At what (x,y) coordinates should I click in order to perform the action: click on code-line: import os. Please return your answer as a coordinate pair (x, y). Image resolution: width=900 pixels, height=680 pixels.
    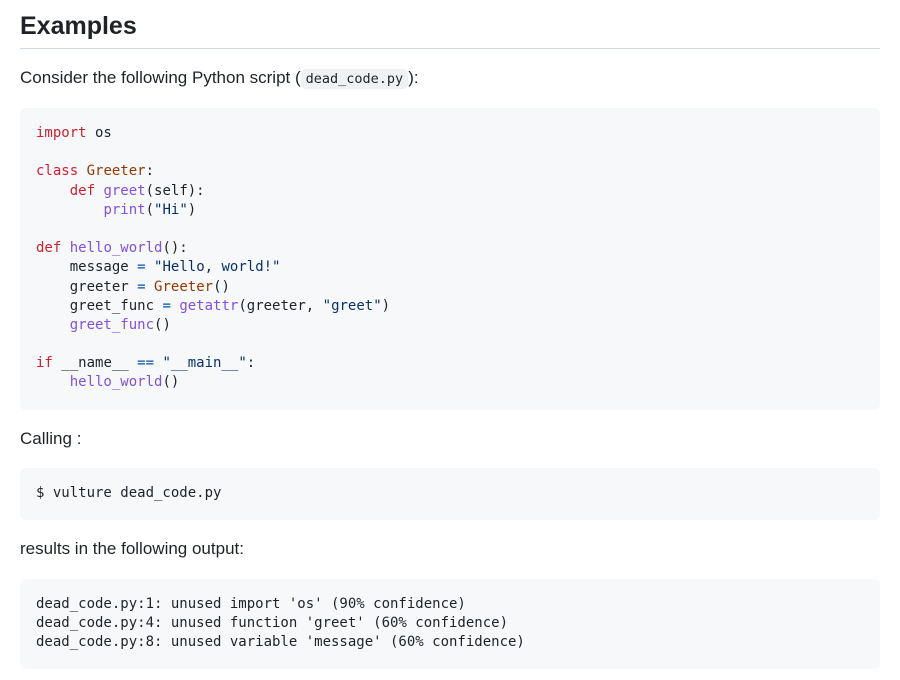
    Looking at the image, I should click on (74, 133).